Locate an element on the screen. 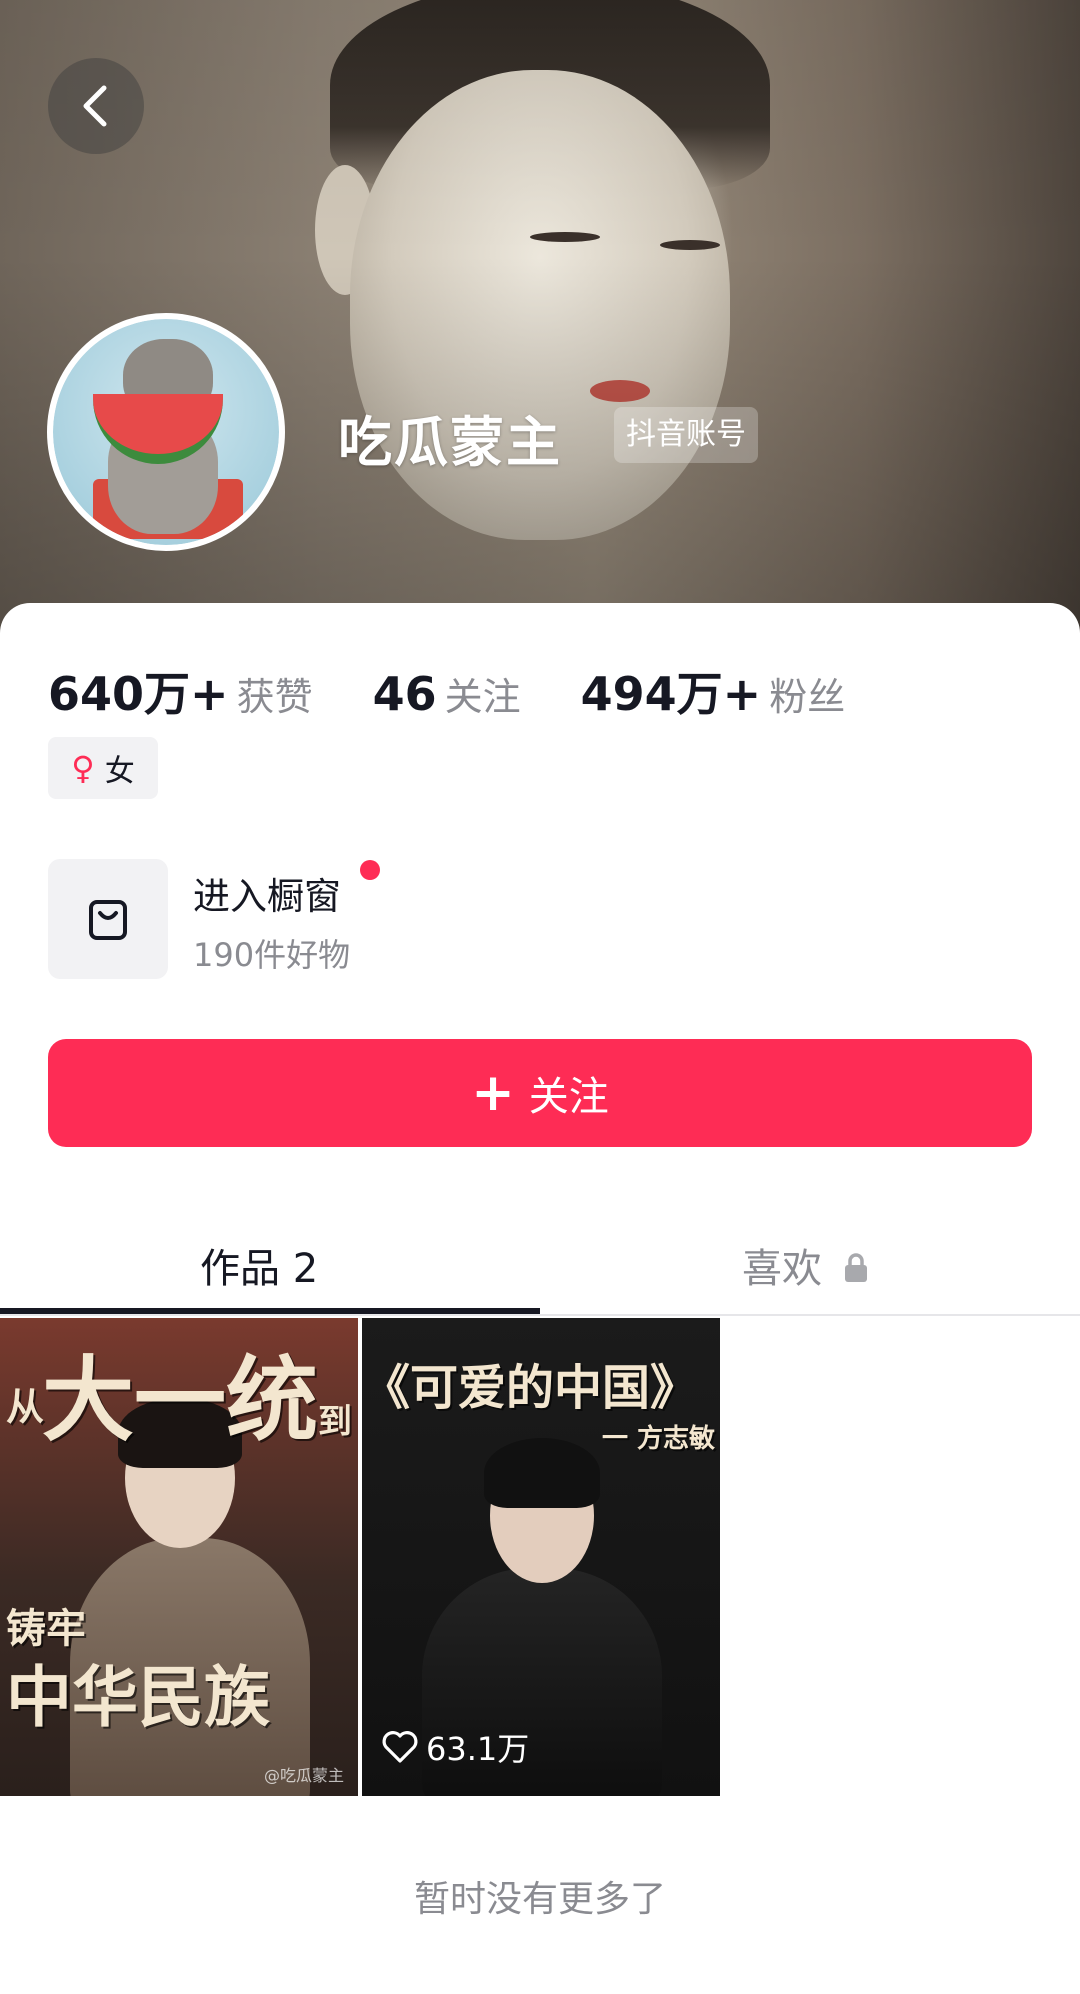 This screenshot has width=1080, height=1994. tab-divider is located at coordinates (540, 1315).